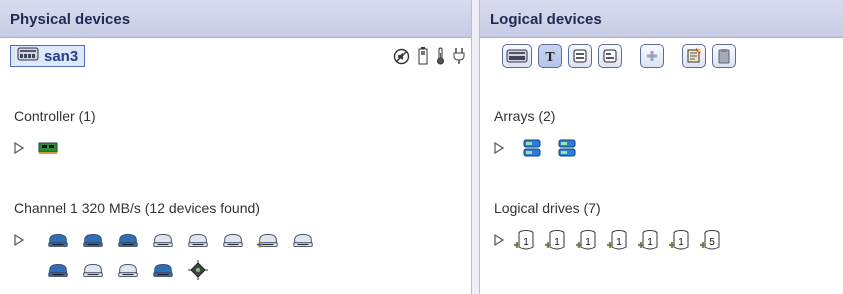  I want to click on logical-toolbar: T, so click(661, 56).